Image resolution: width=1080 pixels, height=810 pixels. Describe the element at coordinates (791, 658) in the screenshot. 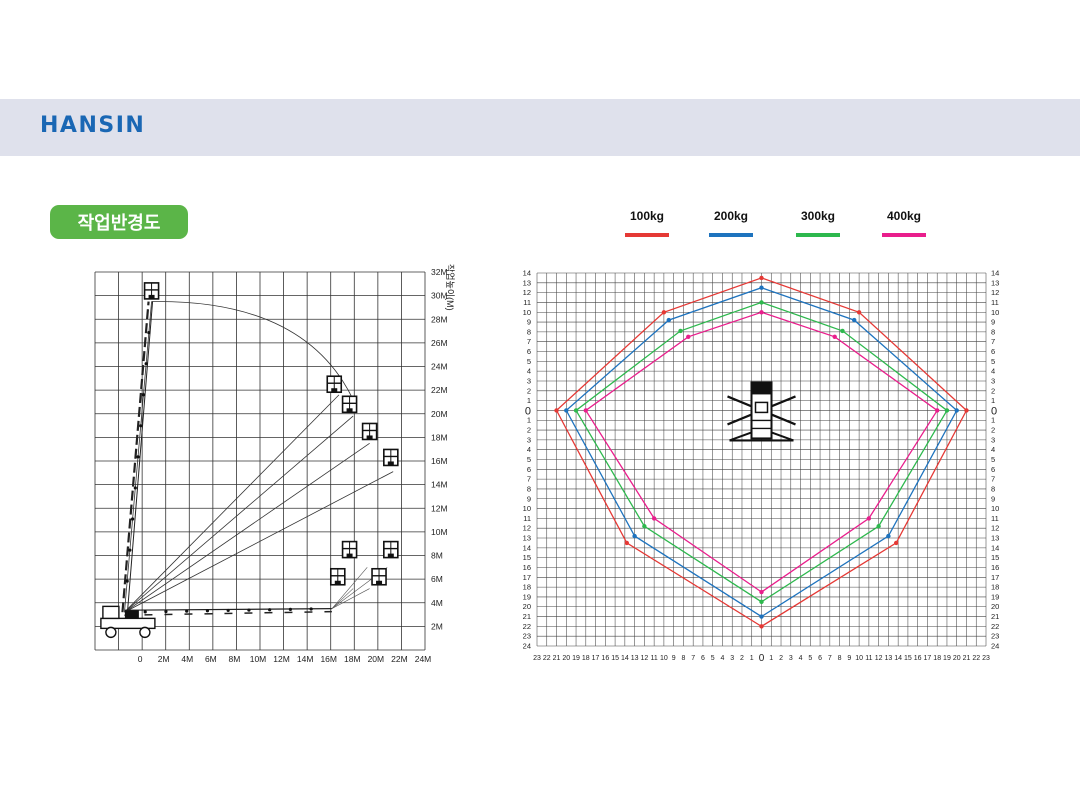

I see `x-tick-label: 3` at that location.